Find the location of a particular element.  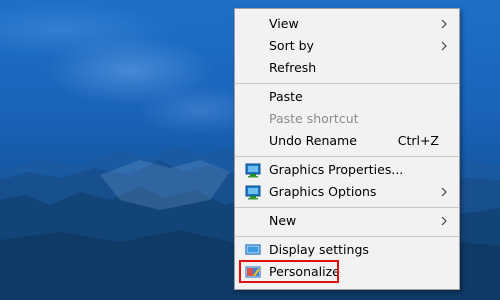

menu-item-display-settings: Display settings is located at coordinates (347, 250).